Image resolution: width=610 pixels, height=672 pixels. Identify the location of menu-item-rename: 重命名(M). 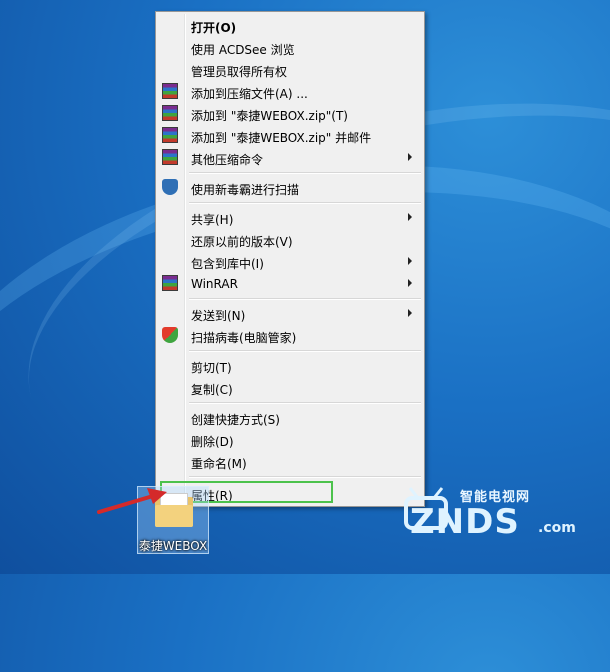
(290, 461).